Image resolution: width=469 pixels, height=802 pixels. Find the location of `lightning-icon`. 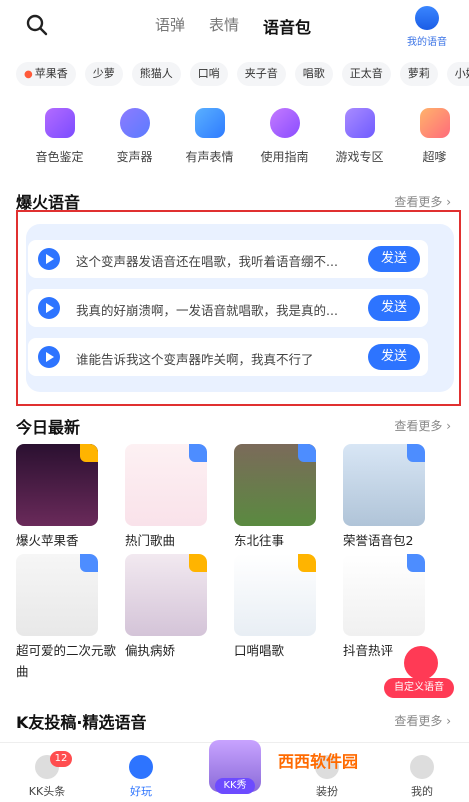

lightning-icon is located at coordinates (141, 767).